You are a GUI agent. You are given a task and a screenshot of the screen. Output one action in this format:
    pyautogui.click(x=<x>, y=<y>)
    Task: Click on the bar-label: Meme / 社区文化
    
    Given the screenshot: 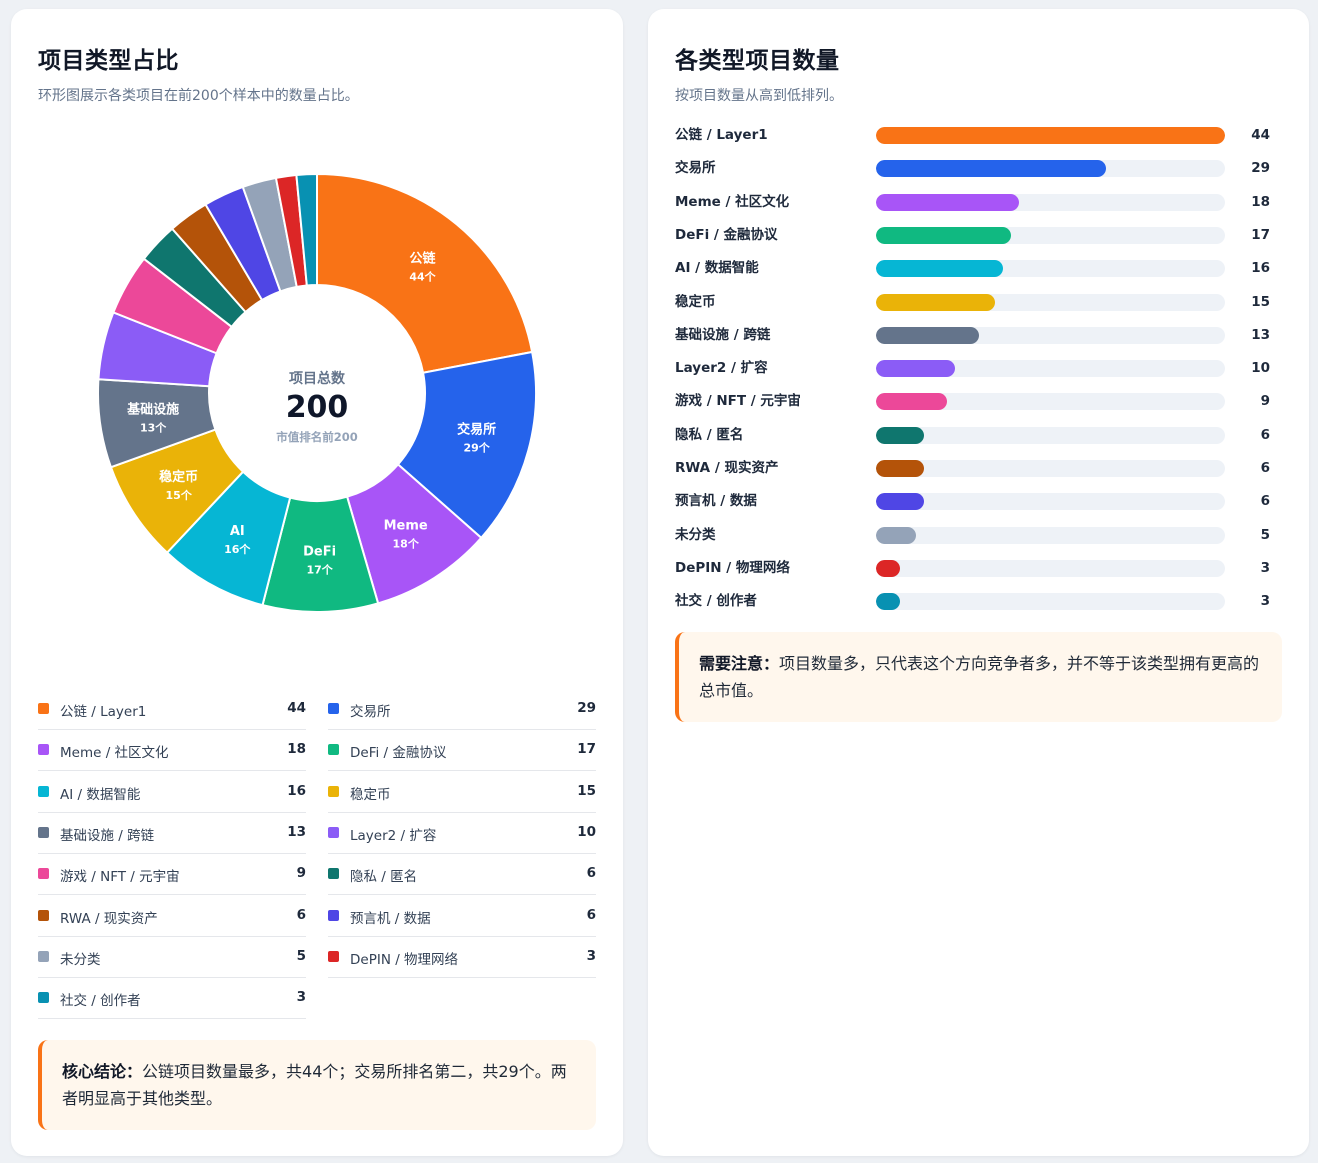 What is the action you would take?
    pyautogui.click(x=732, y=201)
    